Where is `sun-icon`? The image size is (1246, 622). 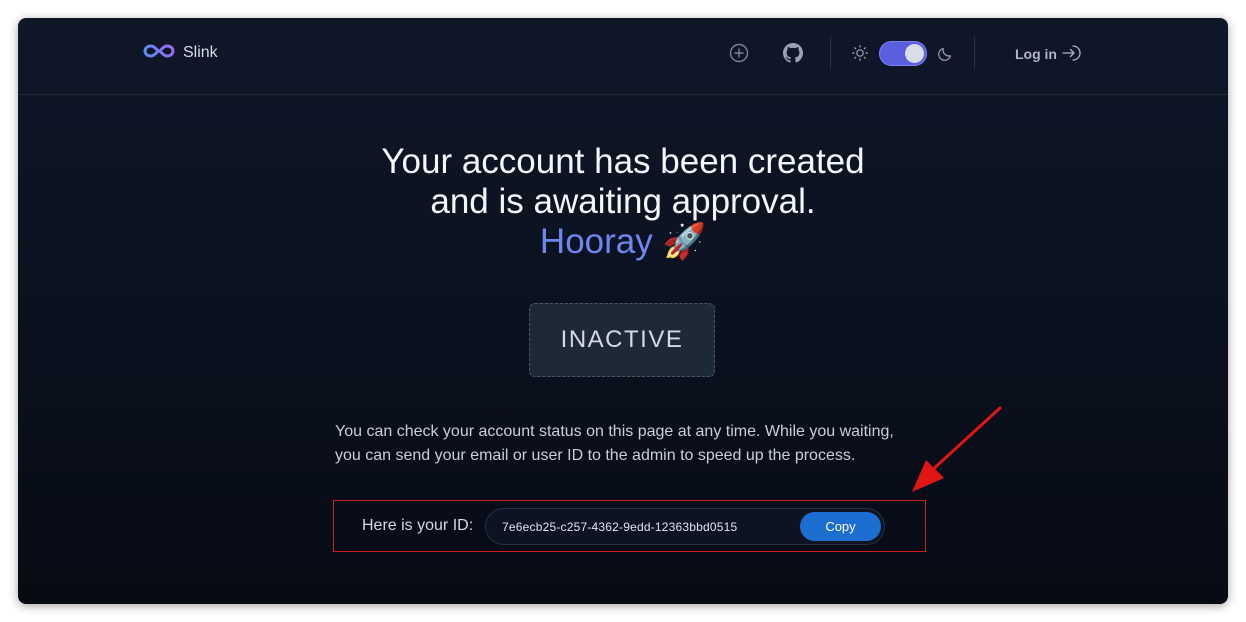
sun-icon is located at coordinates (860, 53).